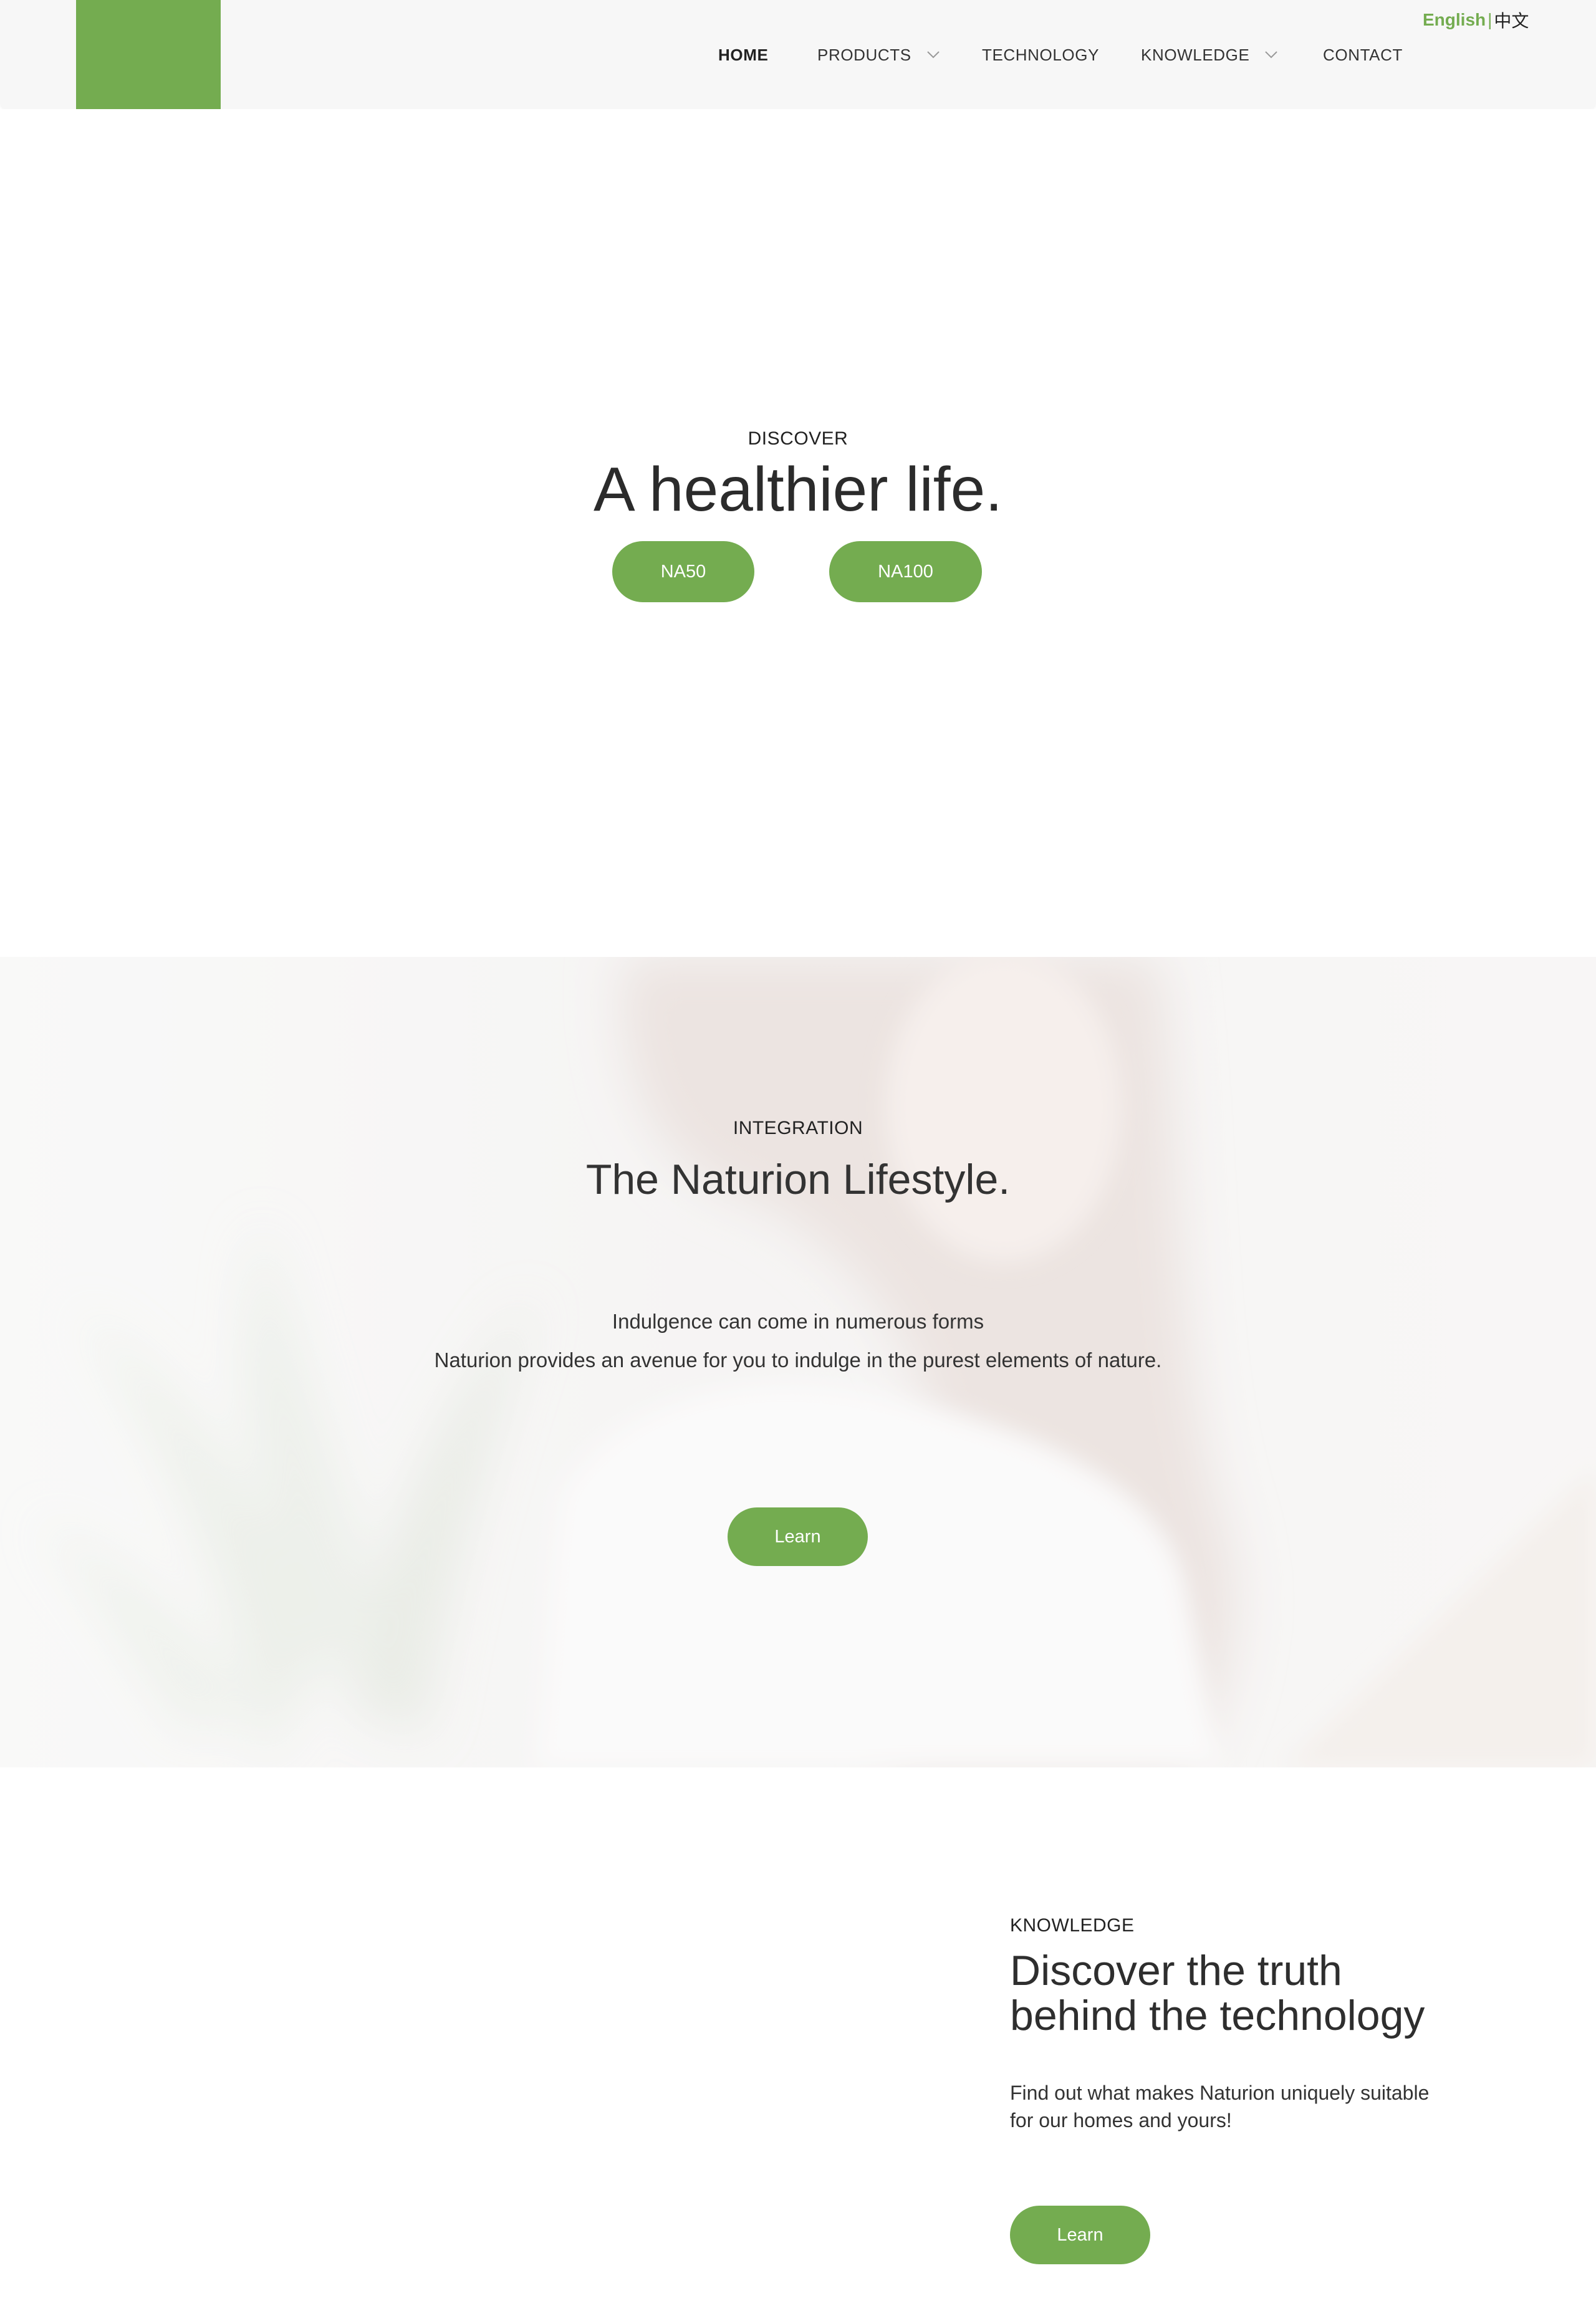 The image size is (1596, 2321). I want to click on hero-title: A healthier life., so click(798, 489).